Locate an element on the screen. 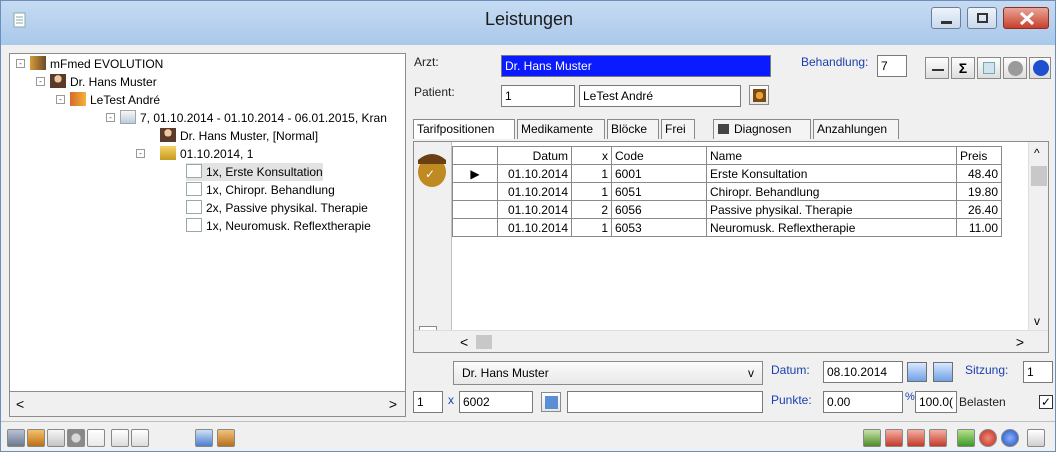 Image resolution: width=1056 pixels, height=452 pixels. notes-icon is located at coordinates (1036, 438).